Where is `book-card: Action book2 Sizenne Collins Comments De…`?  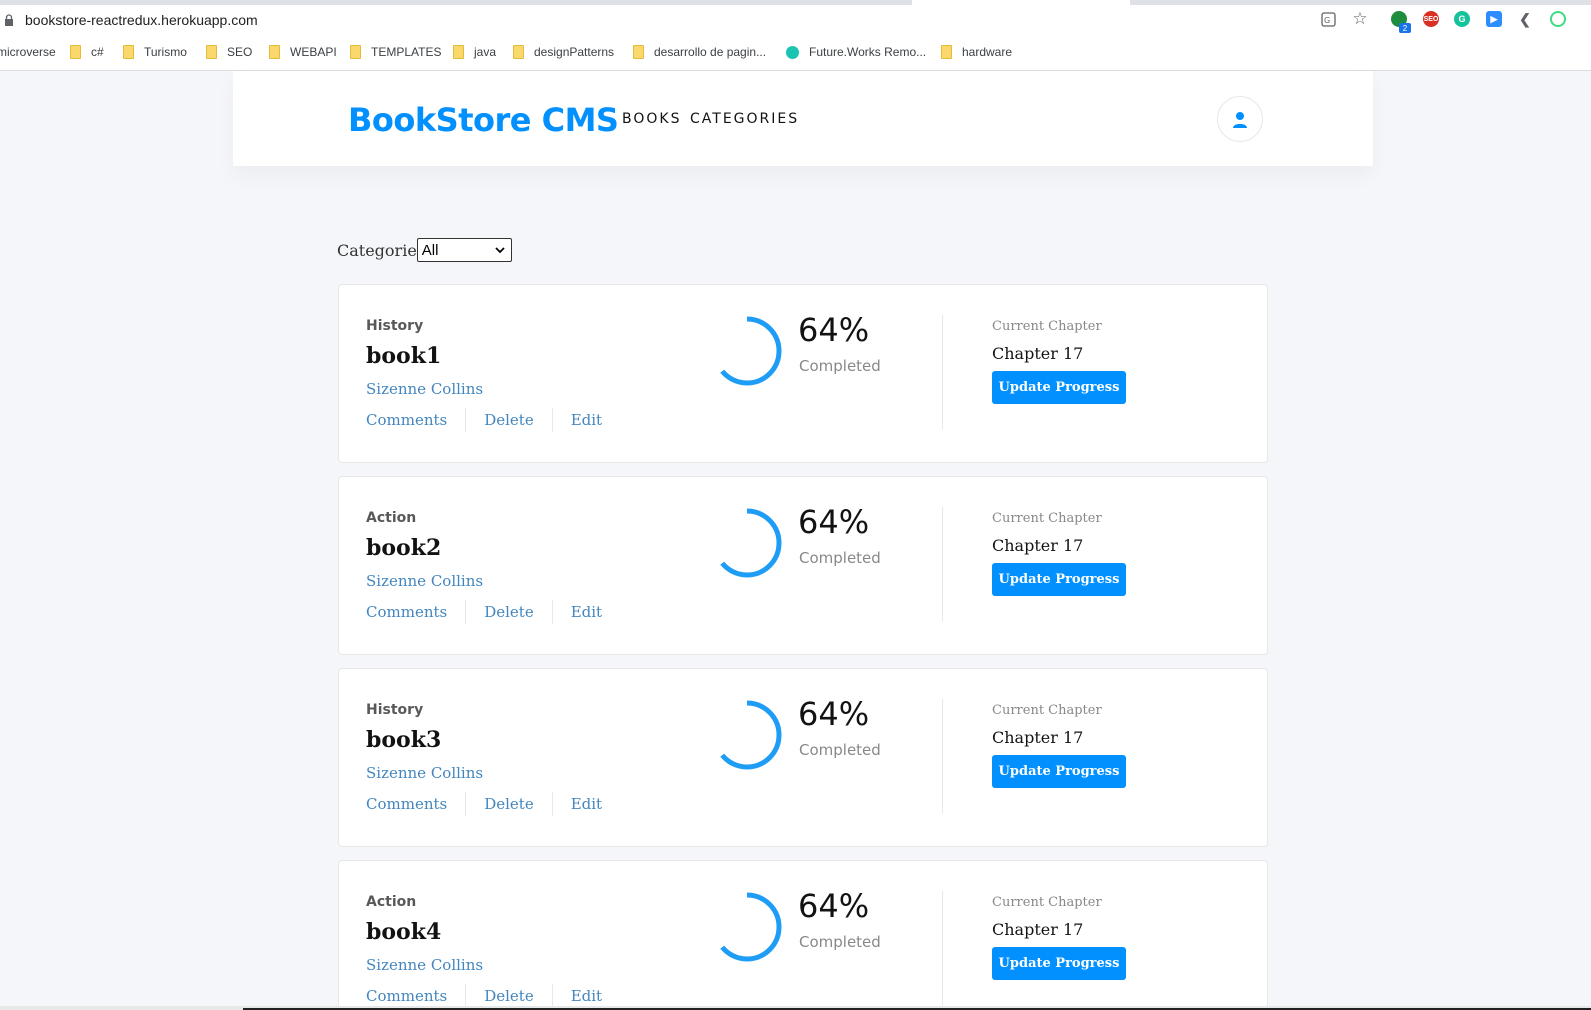 book-card: Action book2 Sizenne Collins Comments De… is located at coordinates (803, 565).